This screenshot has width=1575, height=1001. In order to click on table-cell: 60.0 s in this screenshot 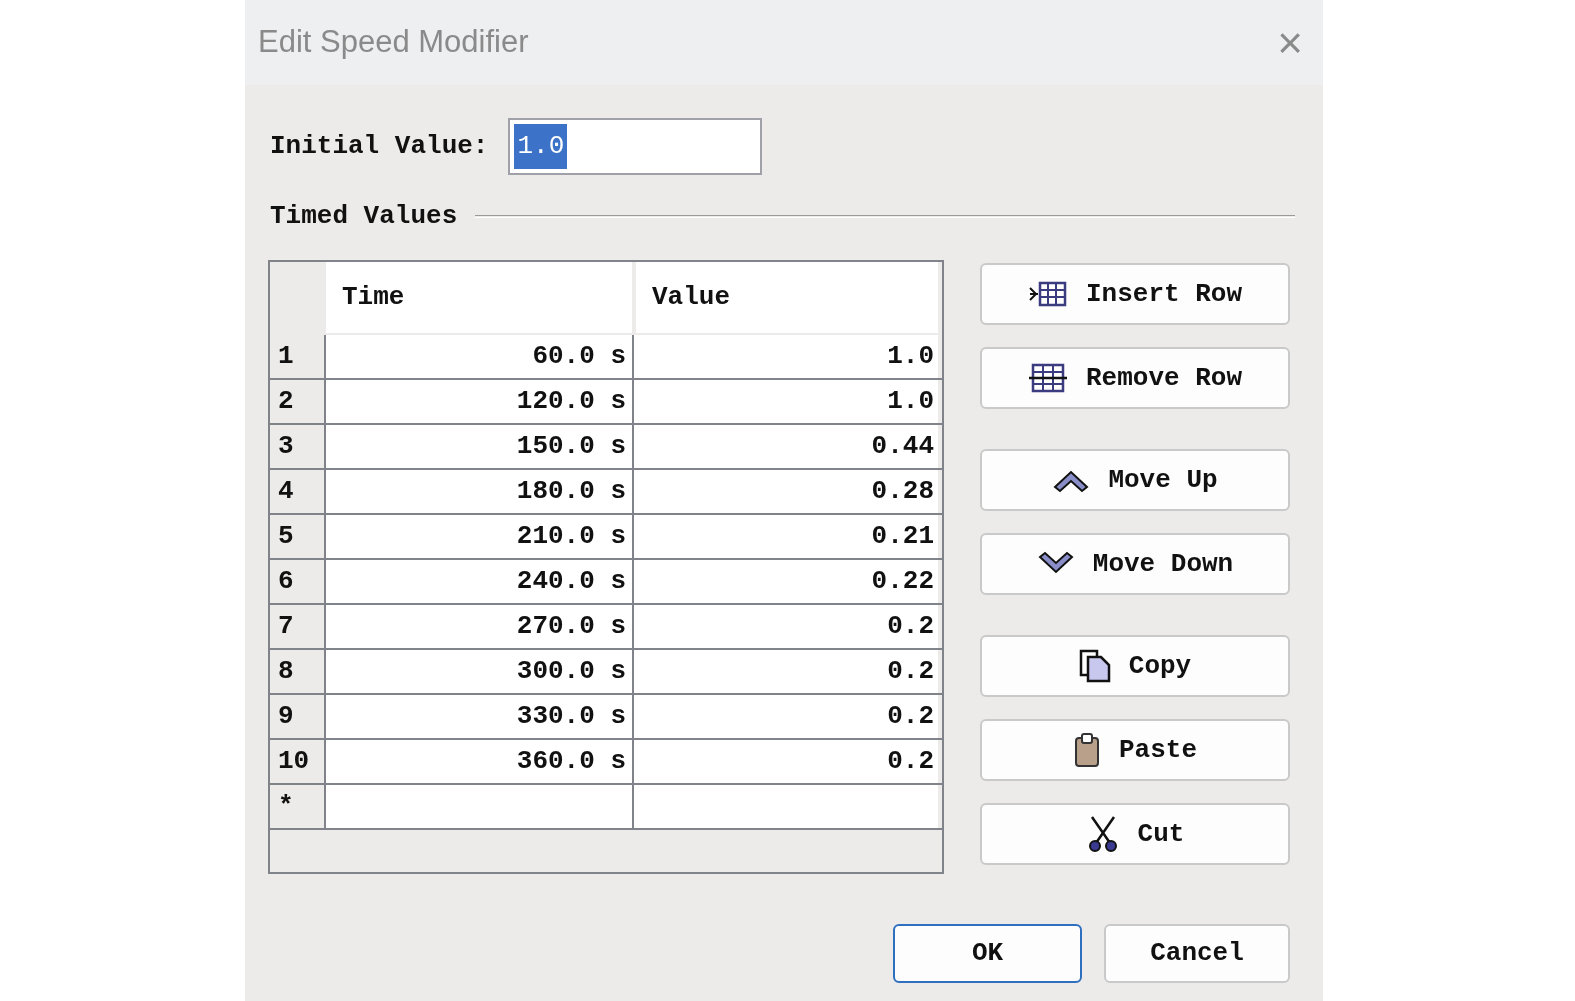, I will do `click(480, 356)`.